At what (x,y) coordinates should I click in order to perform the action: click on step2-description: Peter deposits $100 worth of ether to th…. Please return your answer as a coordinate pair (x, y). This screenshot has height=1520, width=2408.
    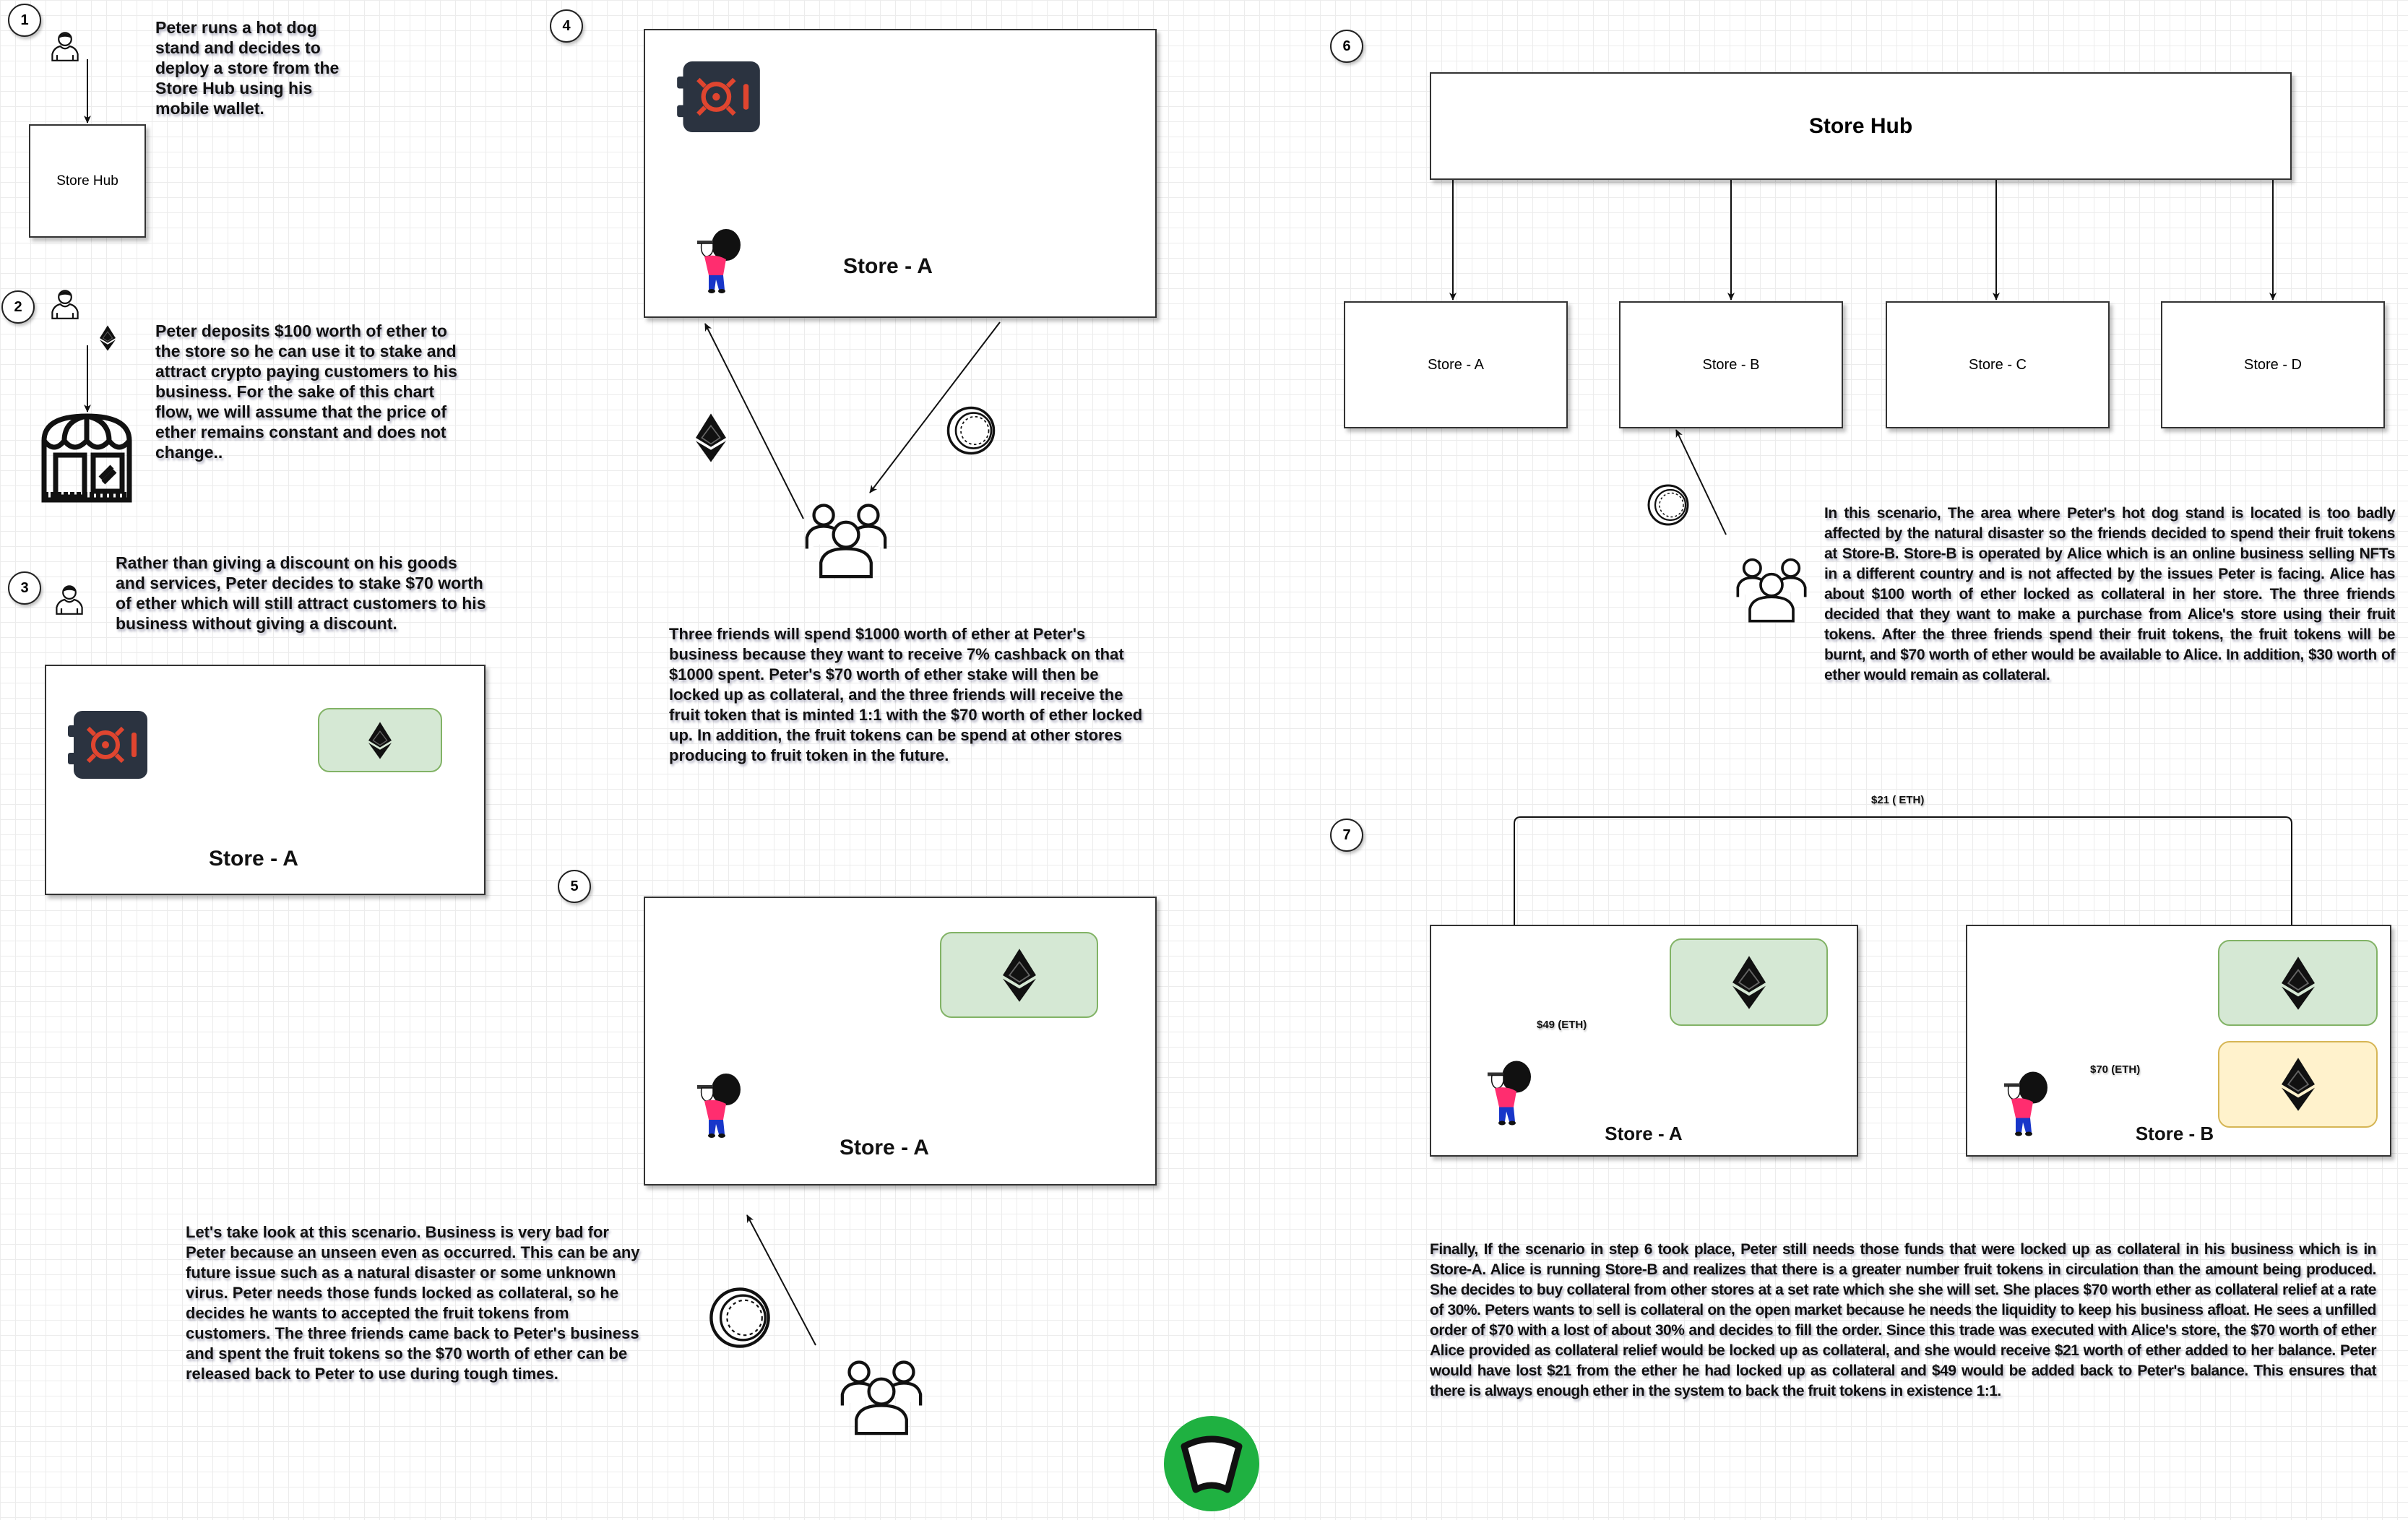
    Looking at the image, I should click on (306, 391).